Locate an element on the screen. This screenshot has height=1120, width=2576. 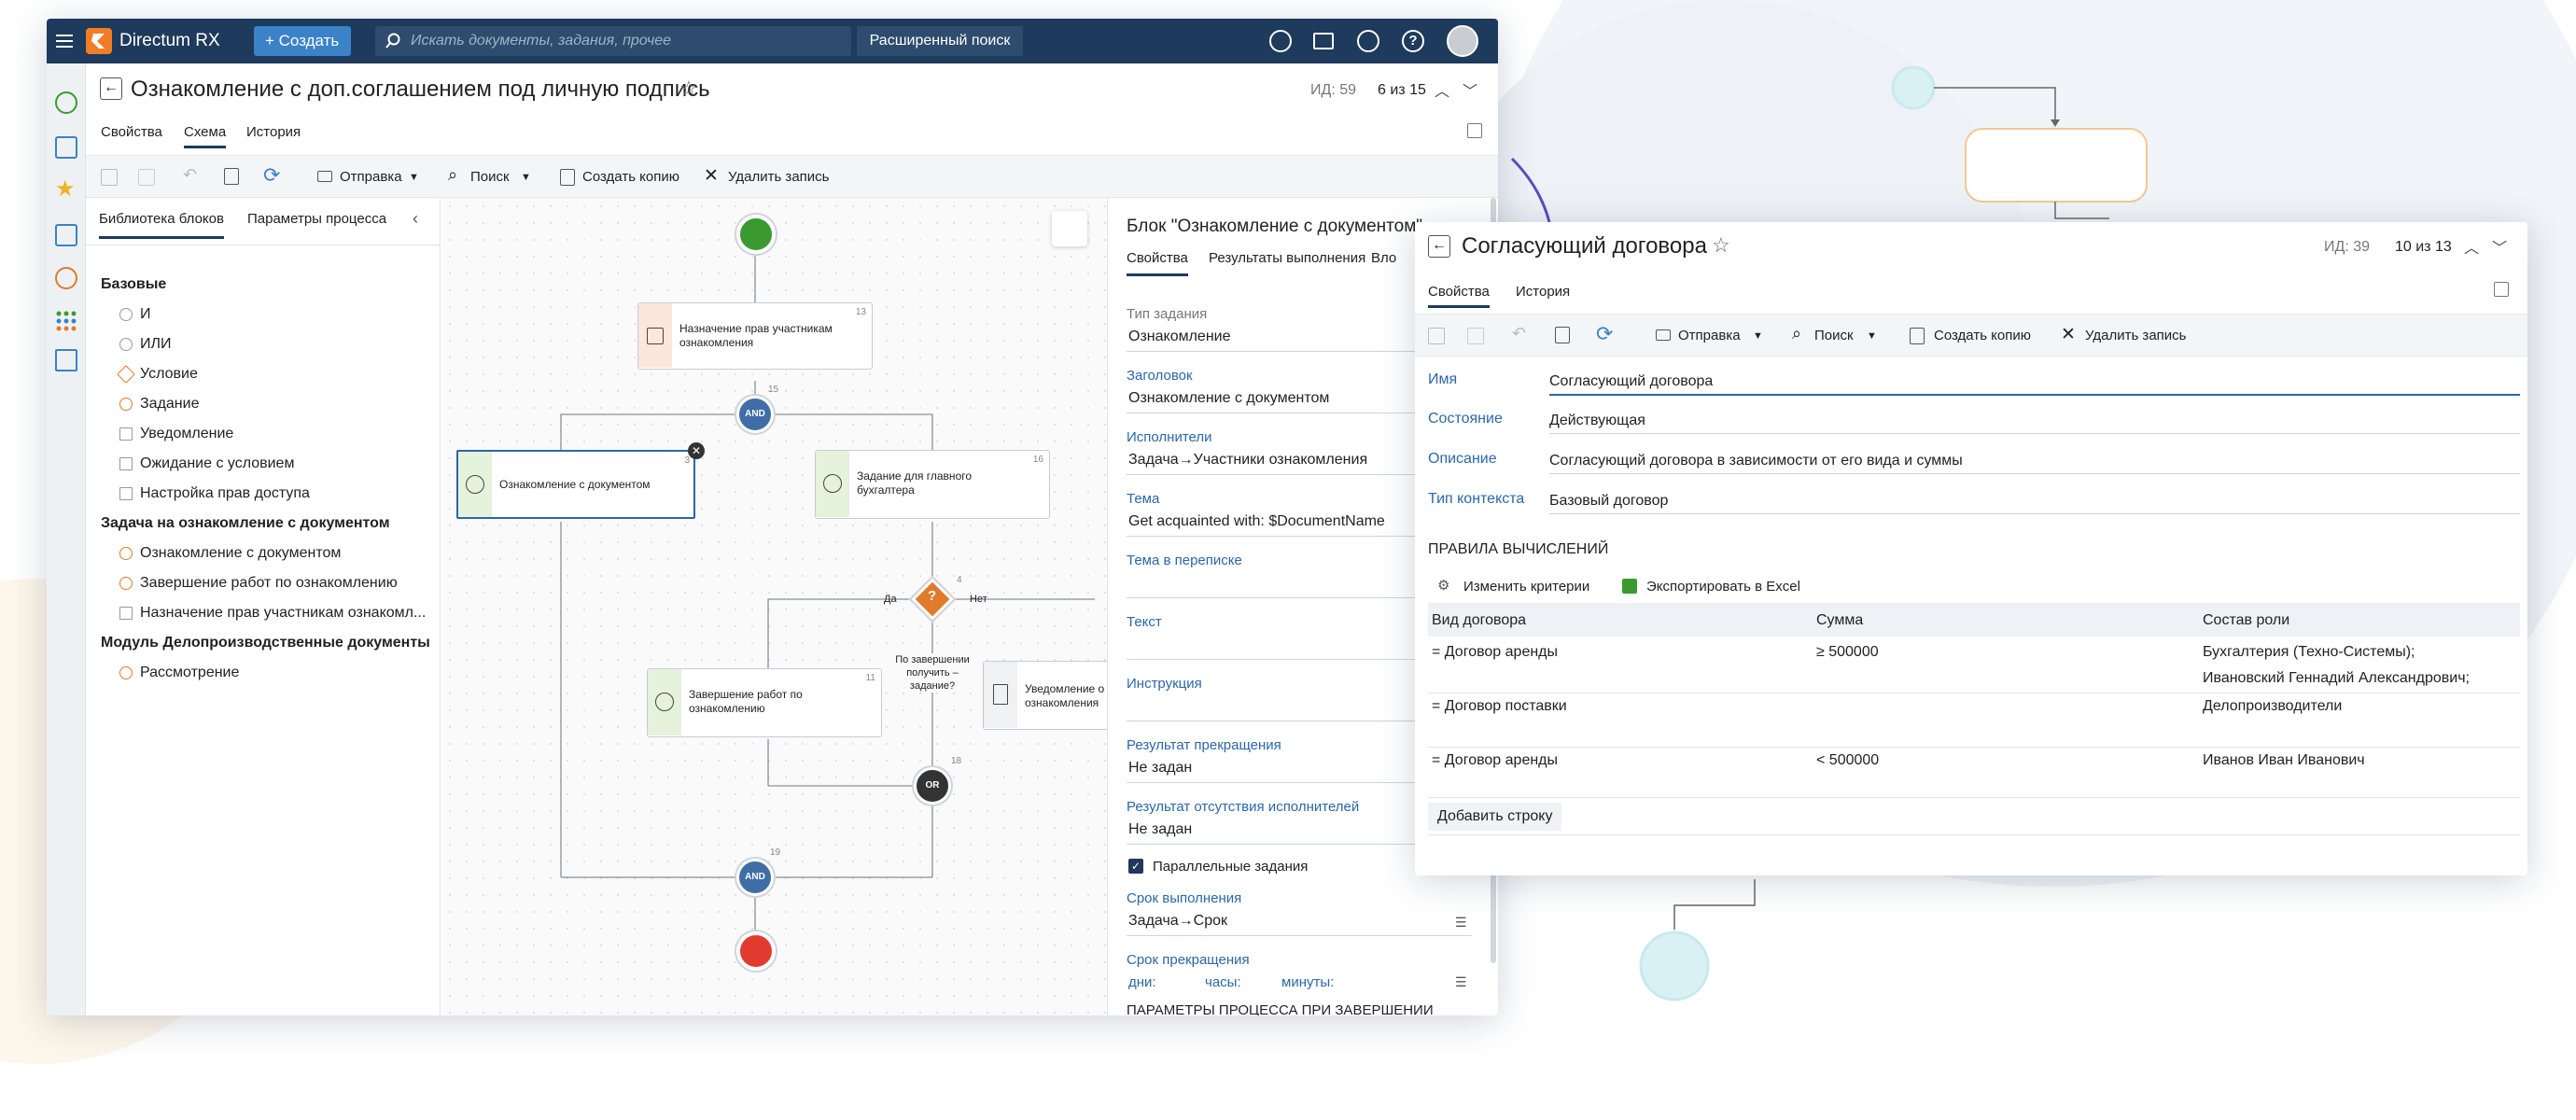
tab-process-params: Параметры процесса is located at coordinates (316, 219).